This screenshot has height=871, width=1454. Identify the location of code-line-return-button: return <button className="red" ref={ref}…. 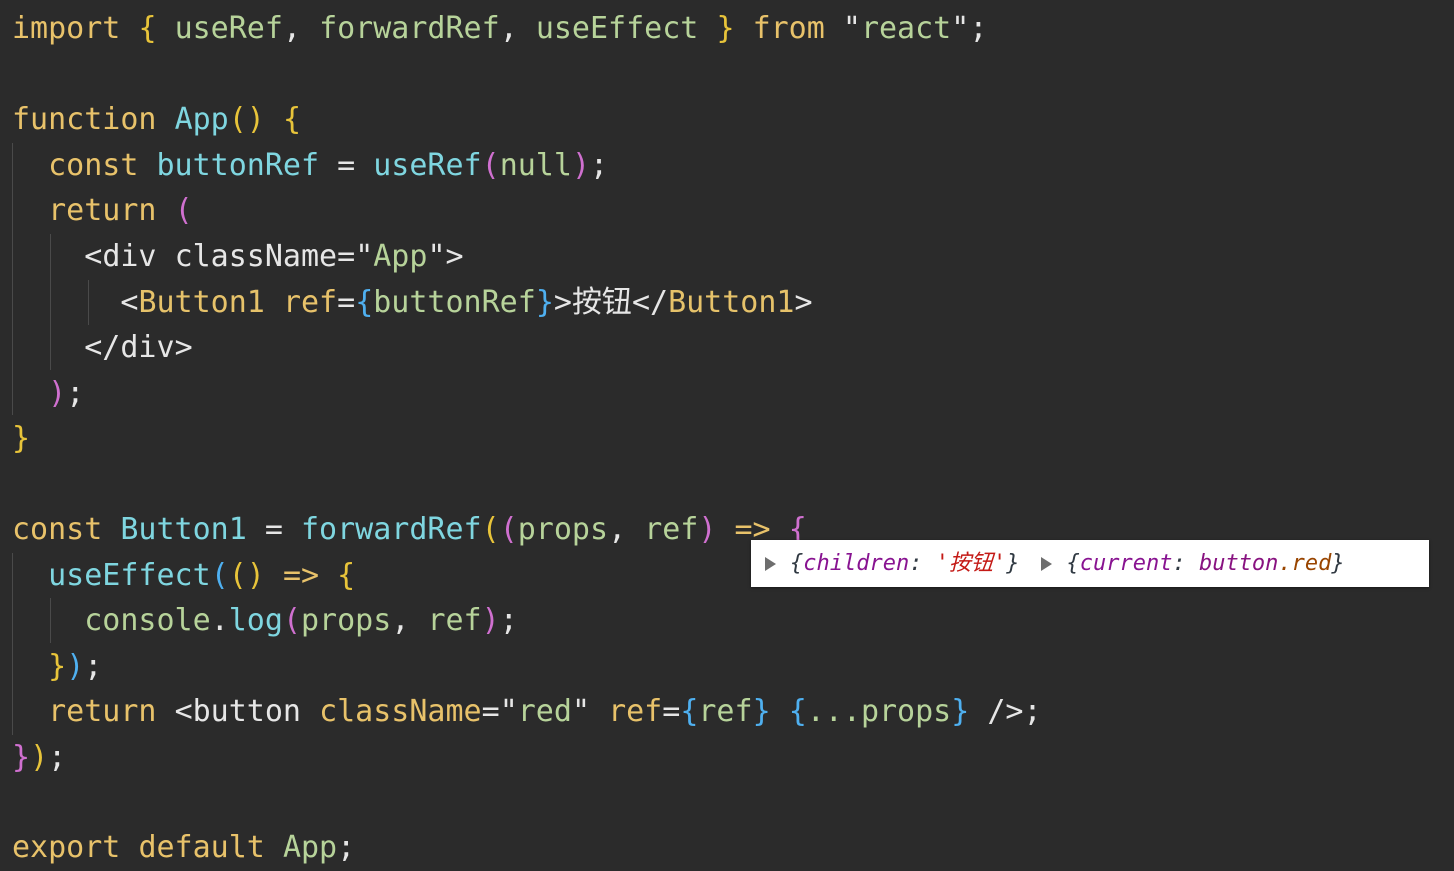
(527, 711).